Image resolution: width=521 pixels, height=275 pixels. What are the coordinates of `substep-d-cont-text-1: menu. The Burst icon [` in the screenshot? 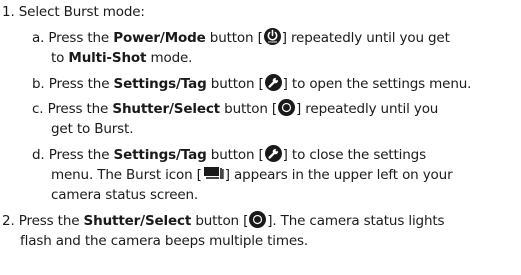 It's located at (126, 175).